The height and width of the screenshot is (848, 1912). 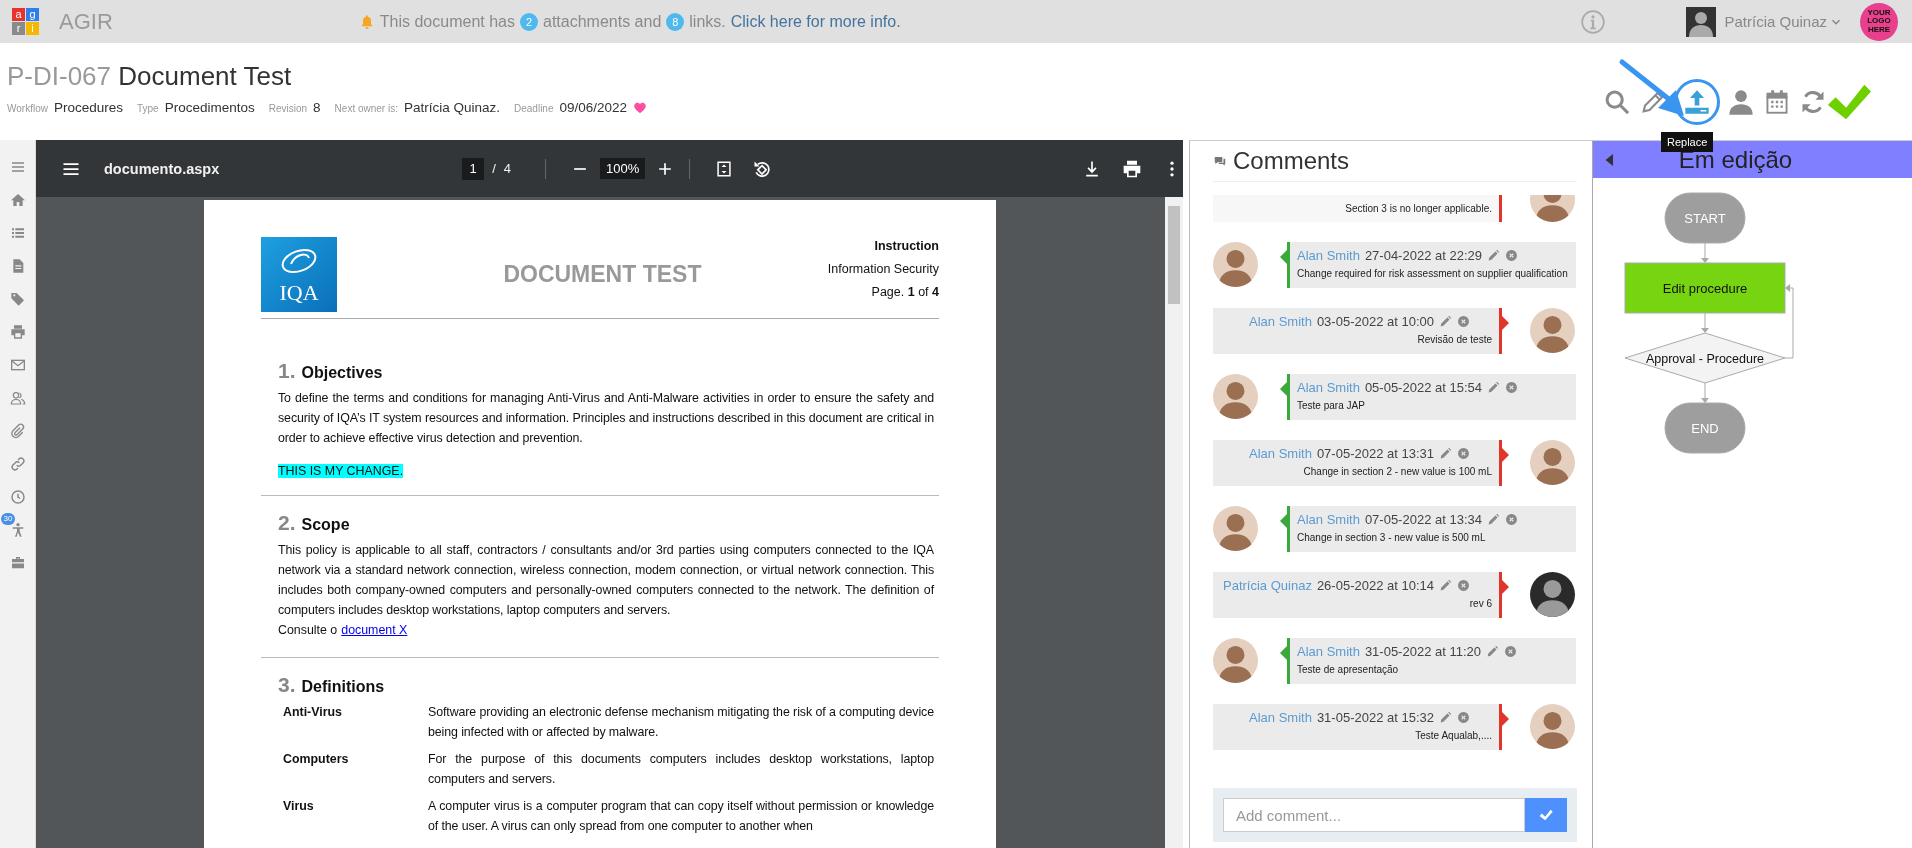 What do you see at coordinates (906, 246) in the screenshot?
I see `document-type: Instruction` at bounding box center [906, 246].